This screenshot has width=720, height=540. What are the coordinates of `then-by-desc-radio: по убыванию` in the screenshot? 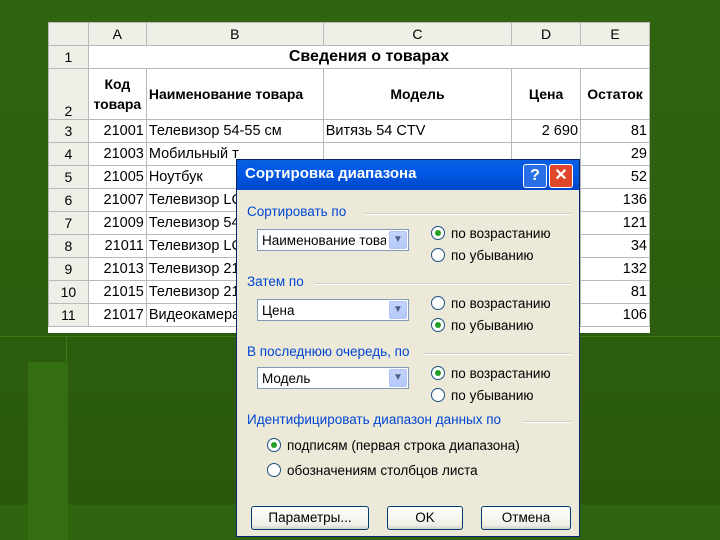 It's located at (482, 325).